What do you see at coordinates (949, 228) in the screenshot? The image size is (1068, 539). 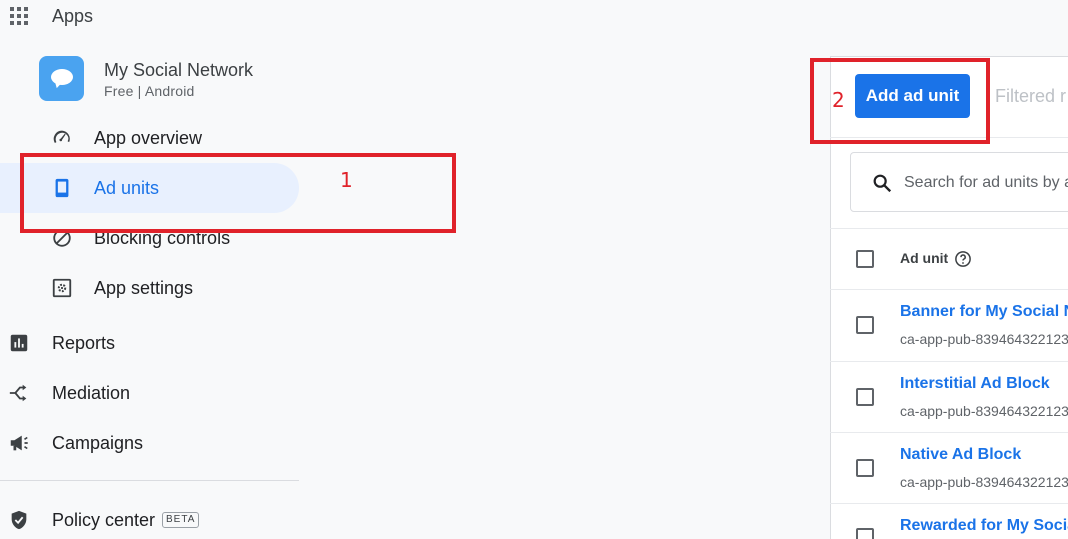 I see `search-divider` at bounding box center [949, 228].